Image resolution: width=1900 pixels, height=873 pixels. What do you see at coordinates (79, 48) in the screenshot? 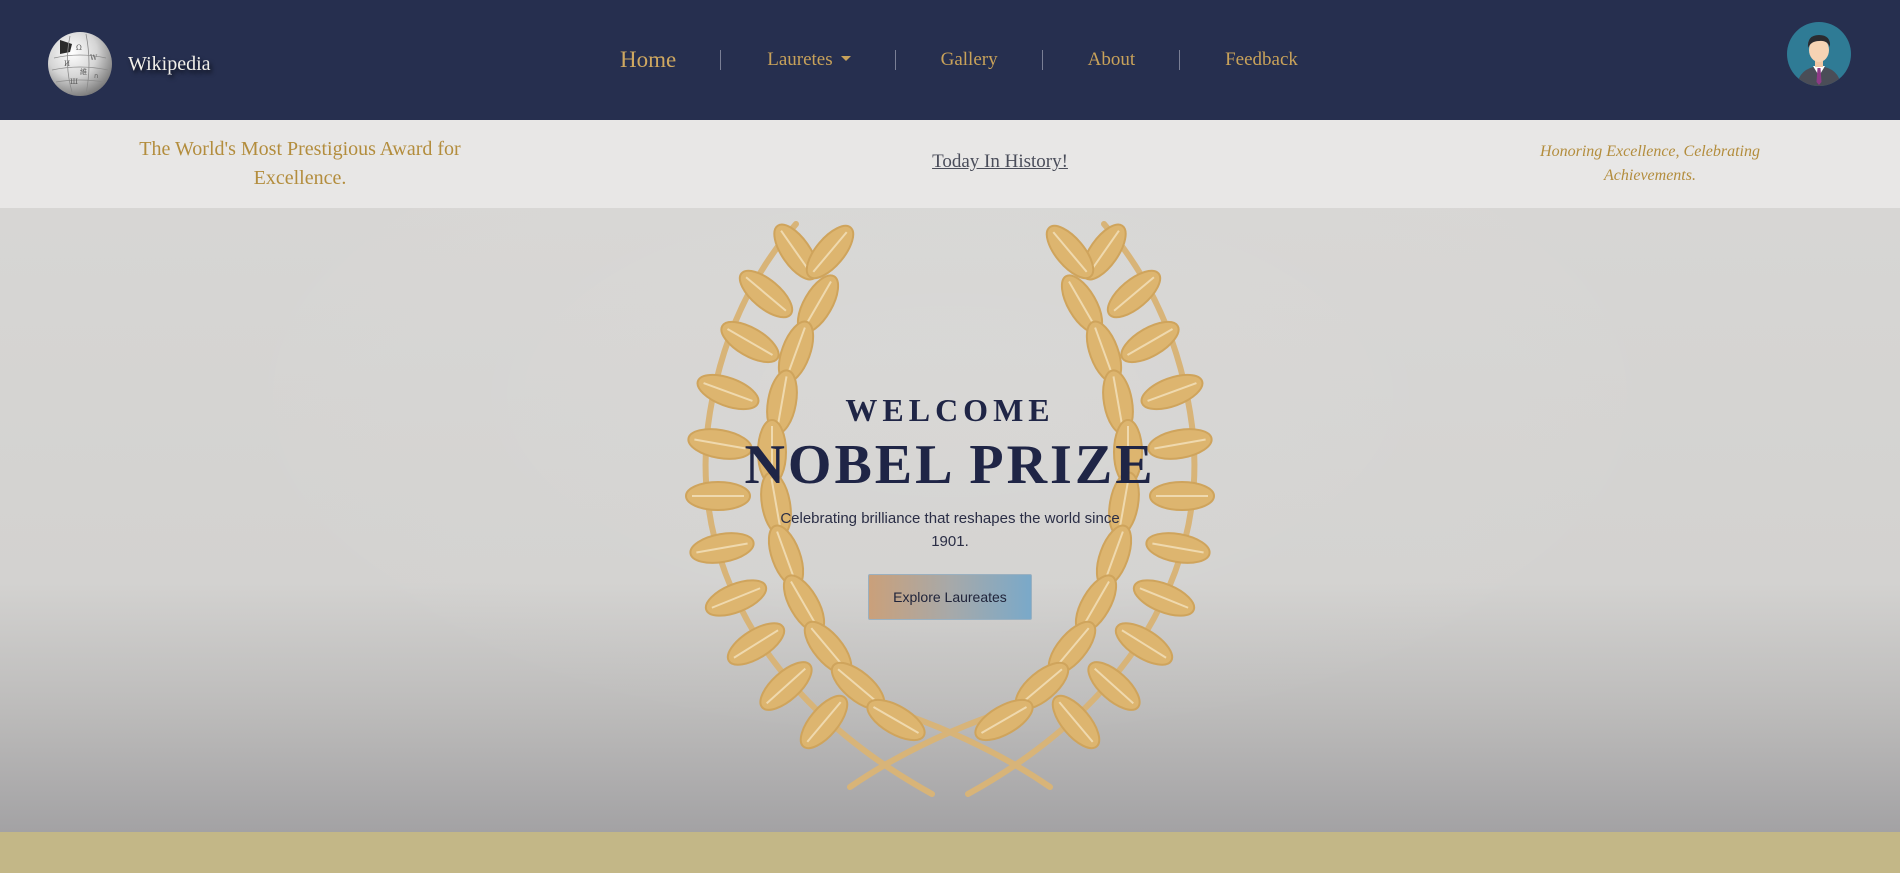
I see `svg-text: Ω` at bounding box center [79, 48].